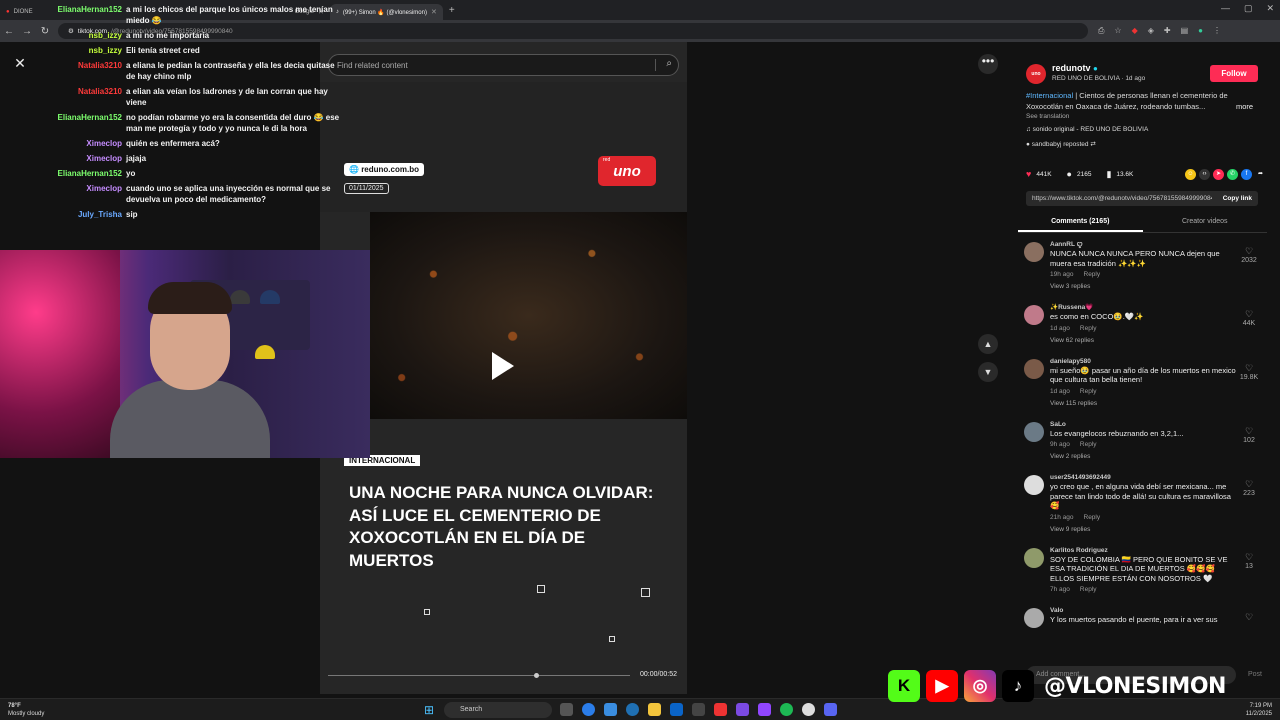 This screenshot has width=1280, height=720. Describe the element at coordinates (1135, 31) in the screenshot. I see `extension-icon: ◆` at that location.